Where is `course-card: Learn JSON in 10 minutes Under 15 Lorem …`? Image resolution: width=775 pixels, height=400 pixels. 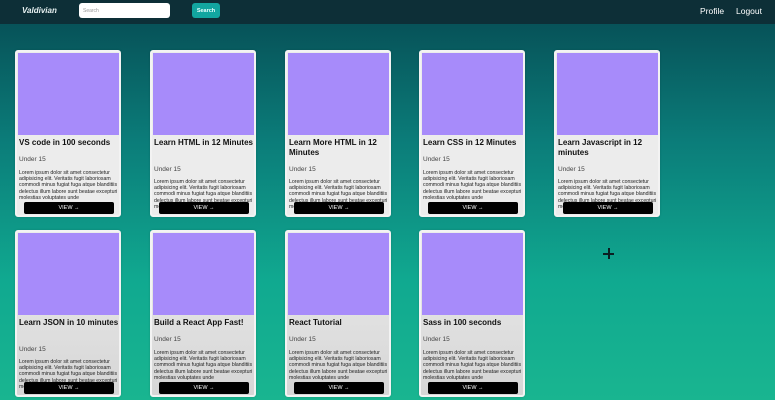
course-card: Learn JSON in 10 minutes Under 15 Lorem … is located at coordinates (68, 313).